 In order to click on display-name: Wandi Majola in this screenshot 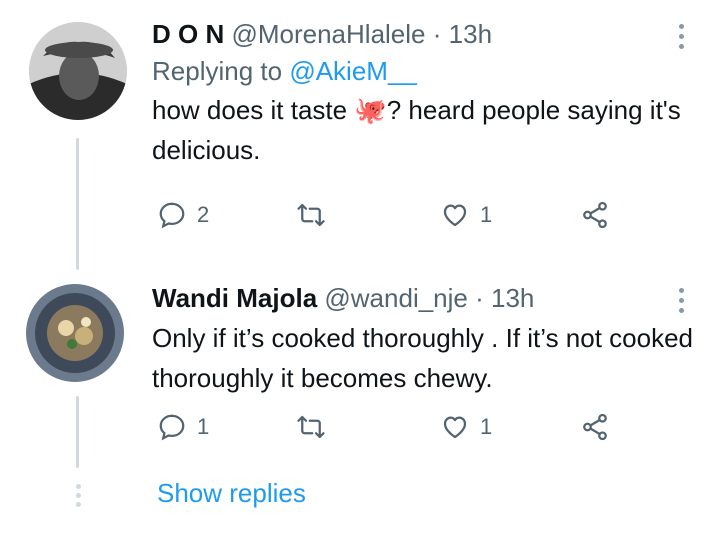, I will do `click(234, 298)`.